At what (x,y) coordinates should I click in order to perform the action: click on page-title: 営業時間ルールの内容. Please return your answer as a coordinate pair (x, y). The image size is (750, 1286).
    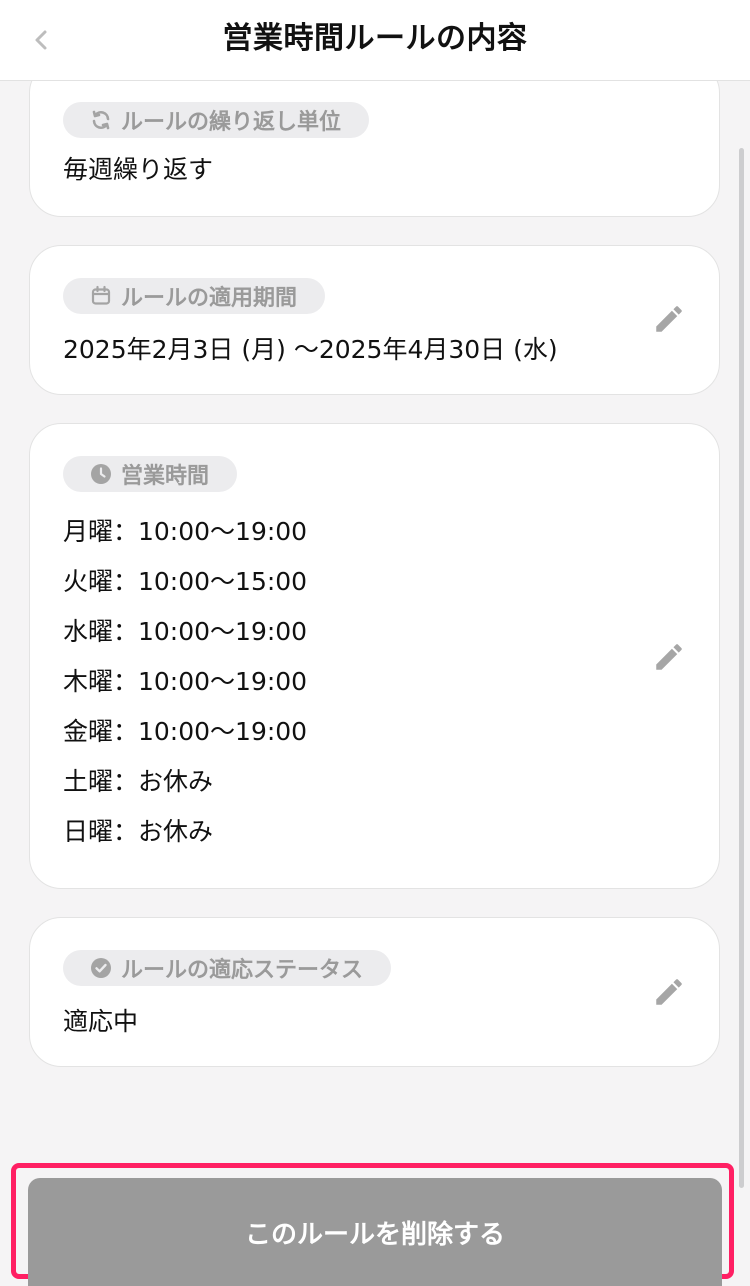
    Looking at the image, I should click on (375, 38).